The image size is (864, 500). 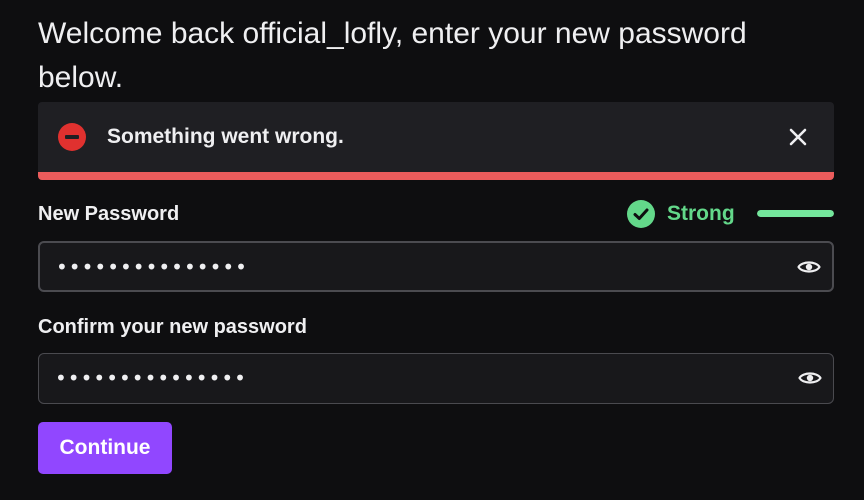 What do you see at coordinates (109, 214) in the screenshot?
I see `new-password-label: New Password` at bounding box center [109, 214].